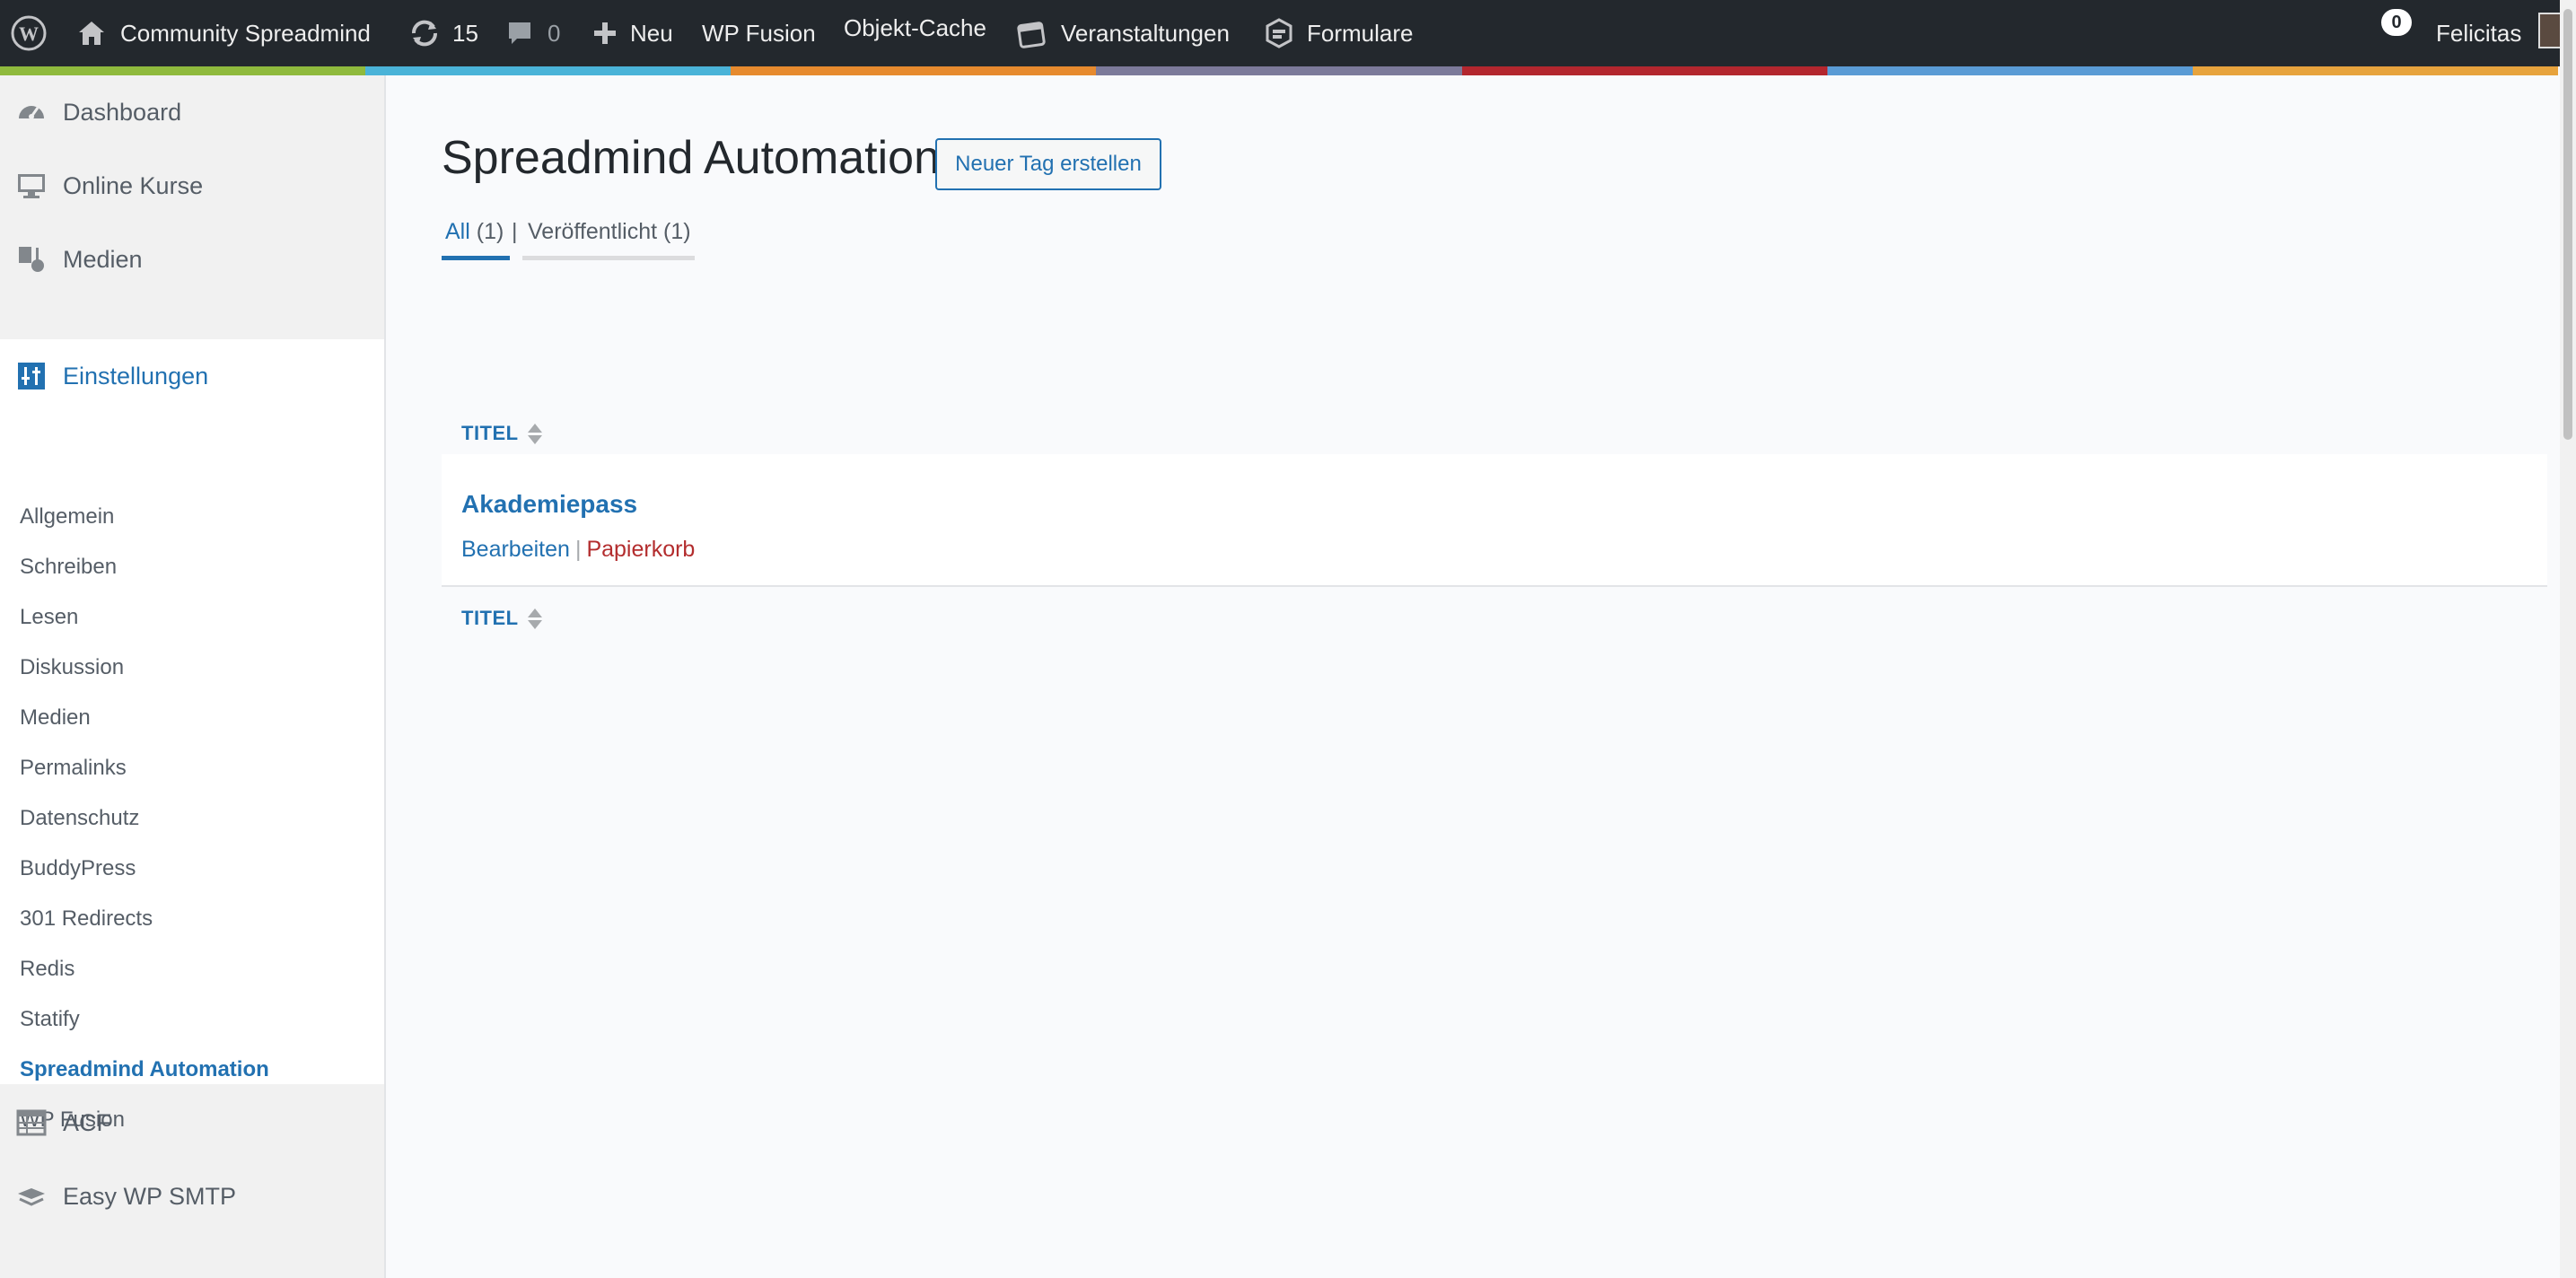  I want to click on new-content-link: Neu, so click(632, 33).